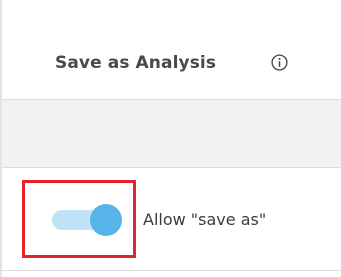  I want to click on info-icon, so click(279, 62).